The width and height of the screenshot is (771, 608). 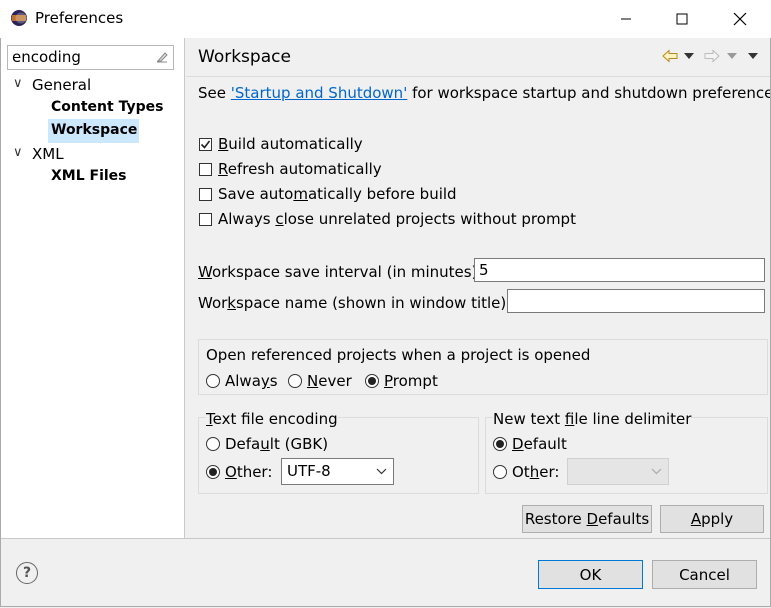 I want to click on back-button, so click(x=670, y=56).